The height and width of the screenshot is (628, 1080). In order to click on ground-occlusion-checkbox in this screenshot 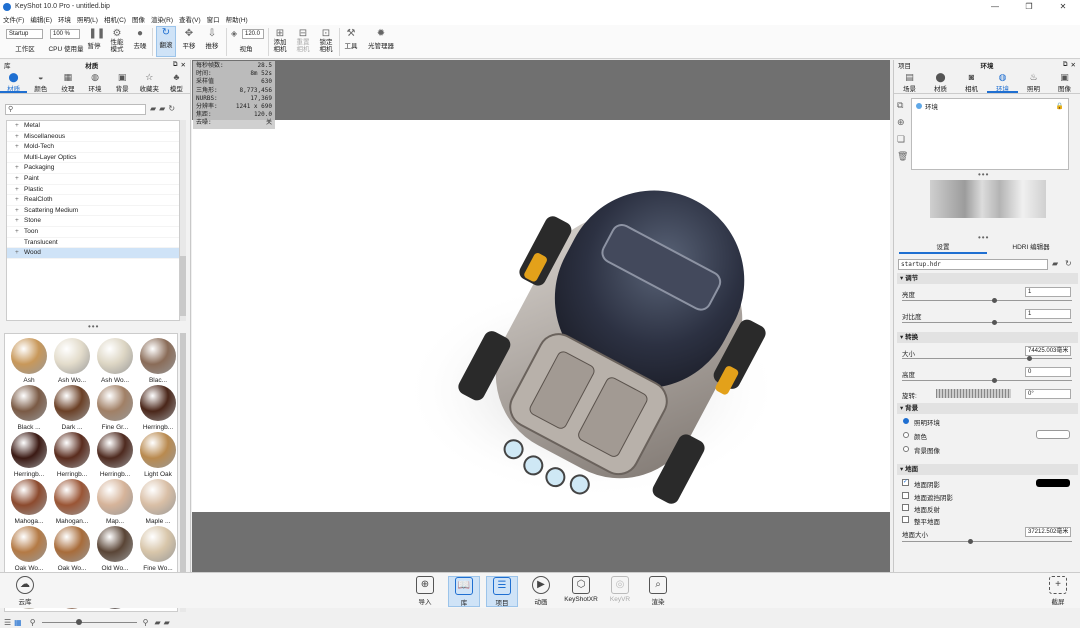, I will do `click(905, 495)`.